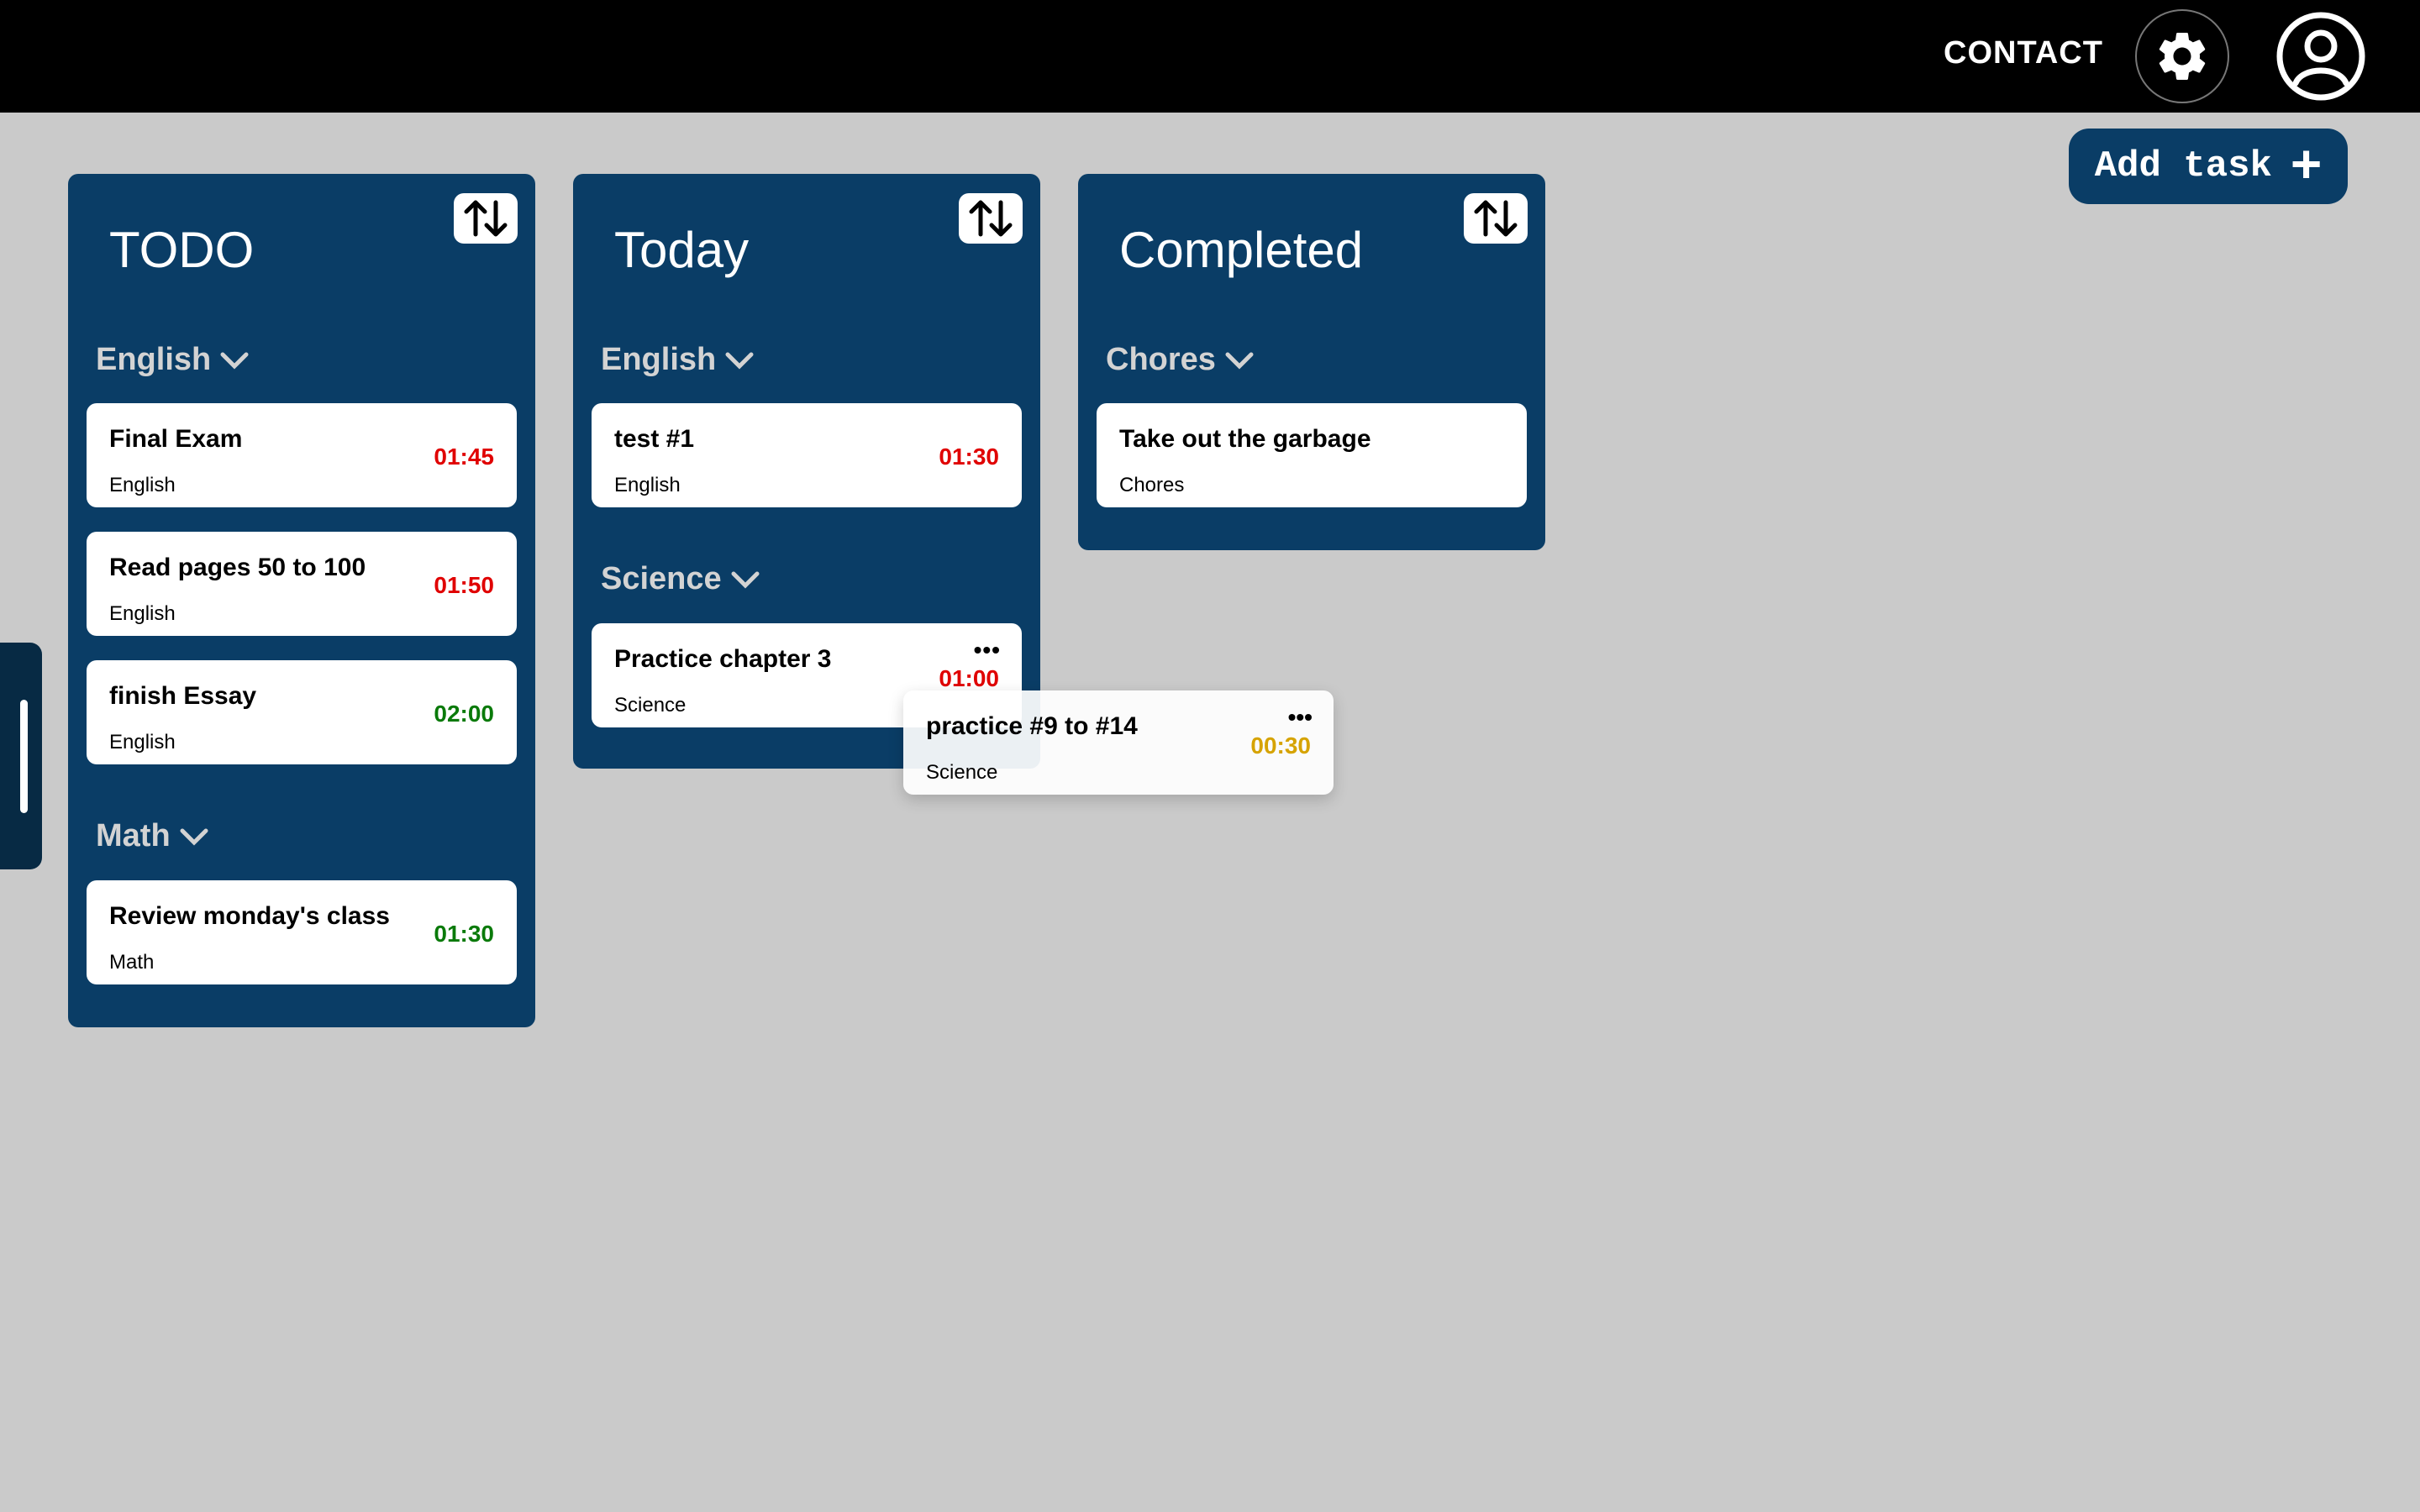 This screenshot has height=1512, width=2420. I want to click on column-title: Completed, so click(1241, 250).